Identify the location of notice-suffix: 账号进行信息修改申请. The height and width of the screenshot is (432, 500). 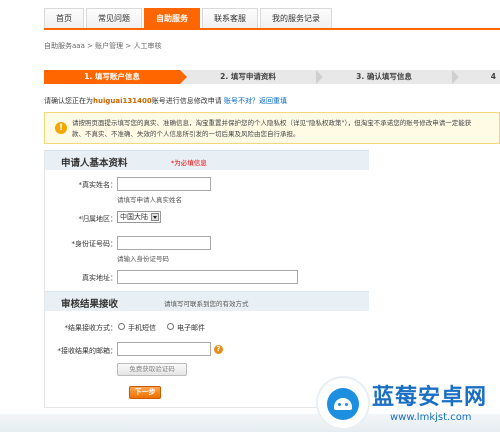
(186, 101).